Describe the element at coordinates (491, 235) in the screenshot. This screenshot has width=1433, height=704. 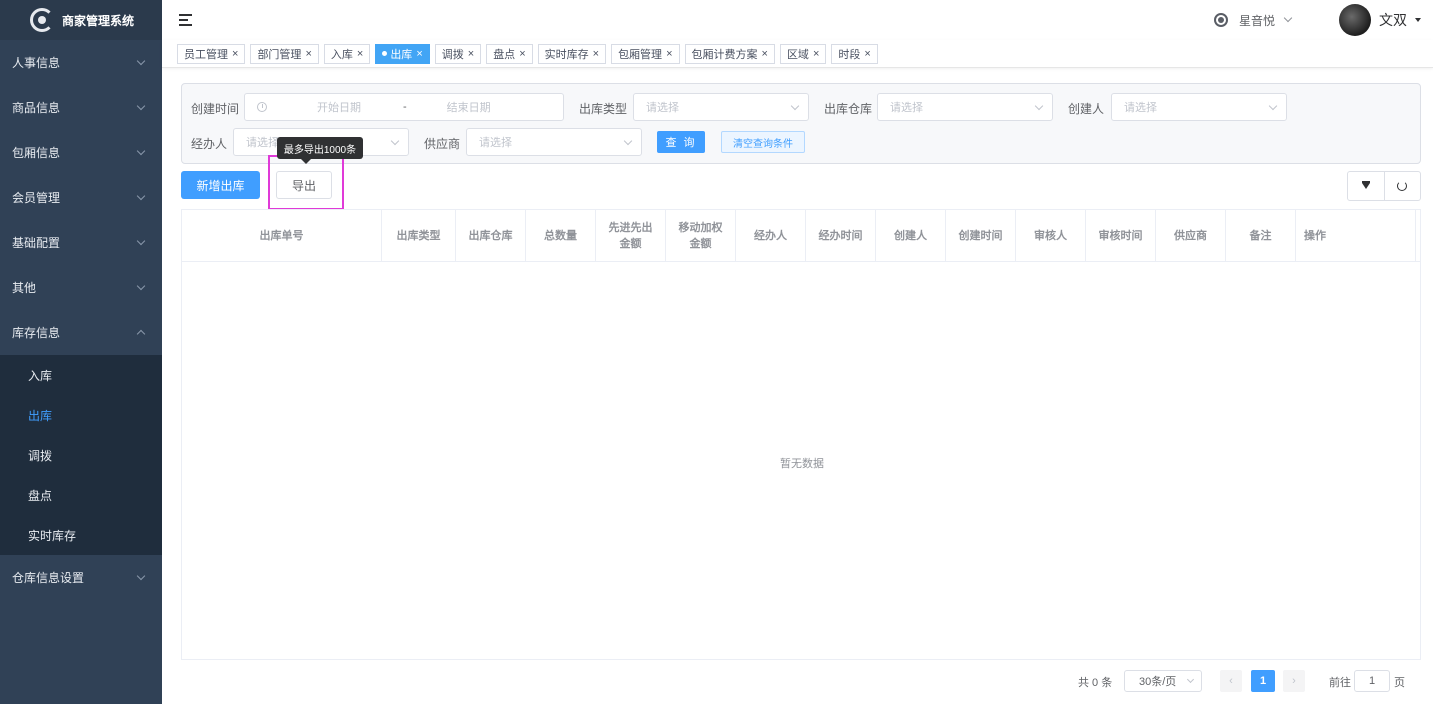
I see `col-header: 出库仓库` at that location.